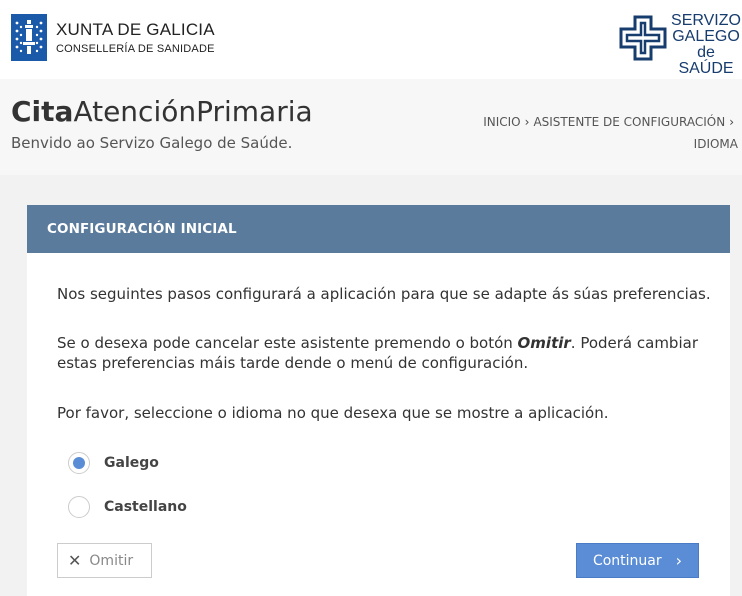 The image size is (742, 596). What do you see at coordinates (627, 560) in the screenshot?
I see `continue-button-label: Continuar` at bounding box center [627, 560].